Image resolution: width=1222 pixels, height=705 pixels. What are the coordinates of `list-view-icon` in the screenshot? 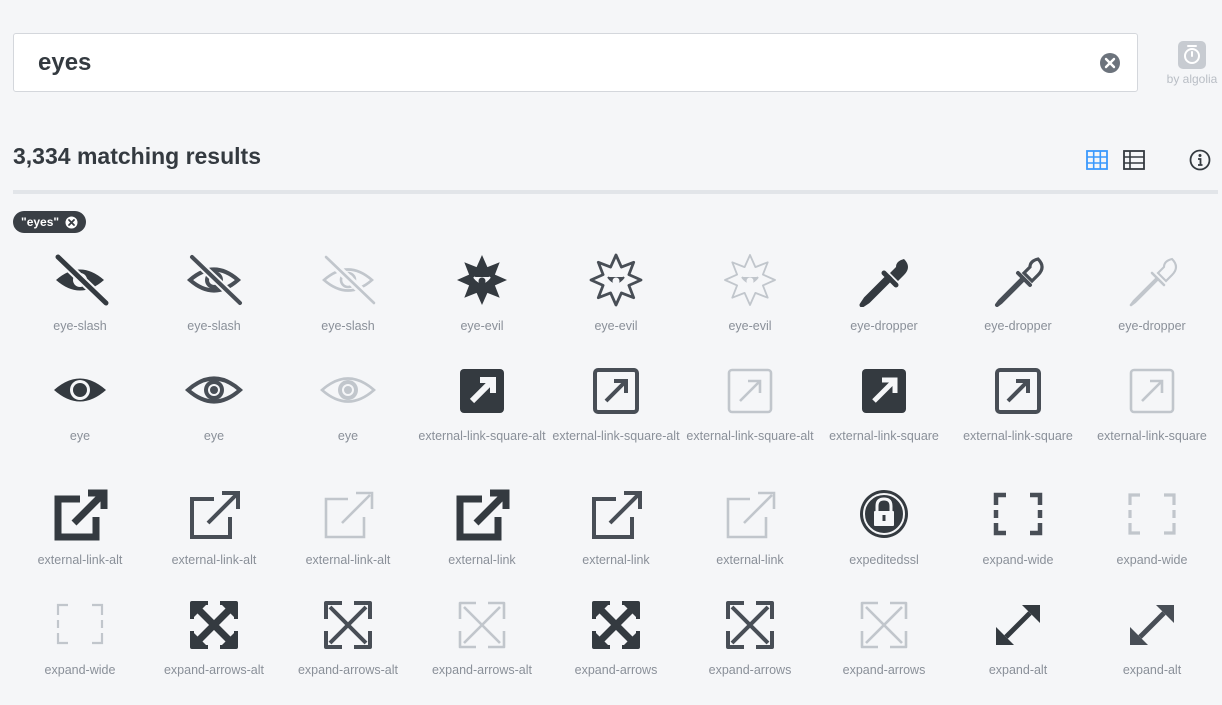 It's located at (1134, 160).